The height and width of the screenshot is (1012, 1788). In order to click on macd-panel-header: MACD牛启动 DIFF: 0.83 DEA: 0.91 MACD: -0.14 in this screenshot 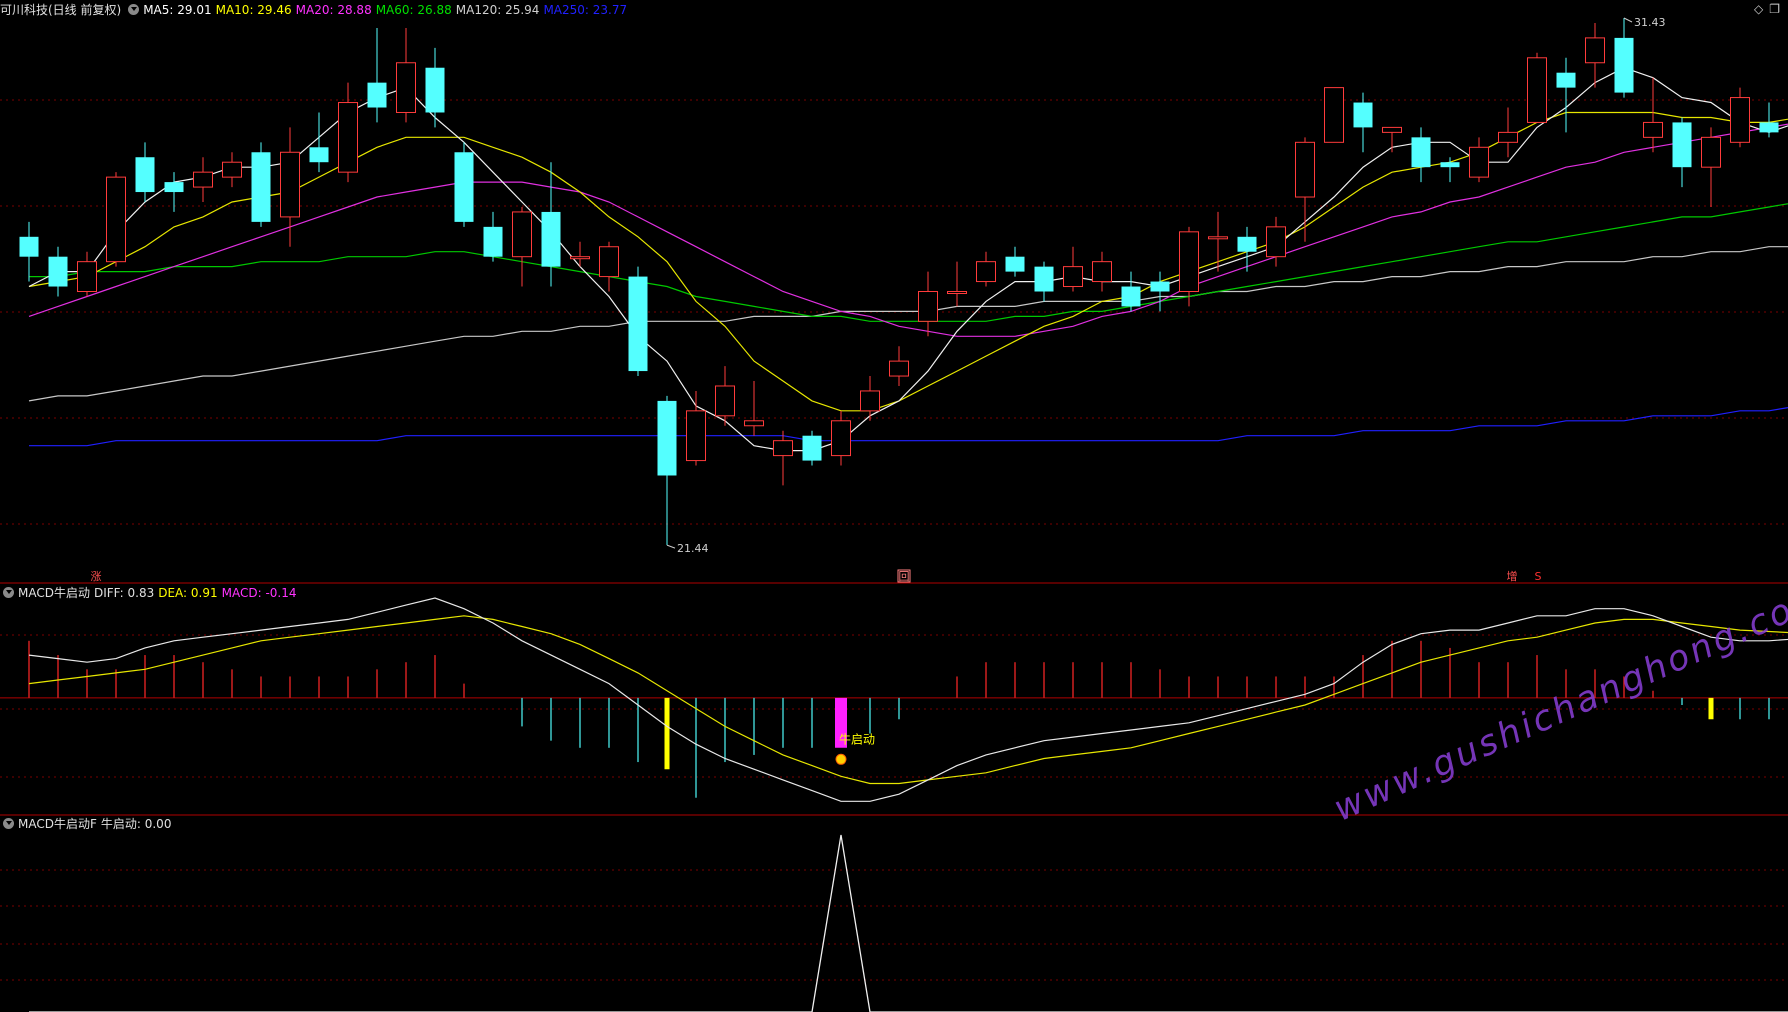, I will do `click(150, 593)`.